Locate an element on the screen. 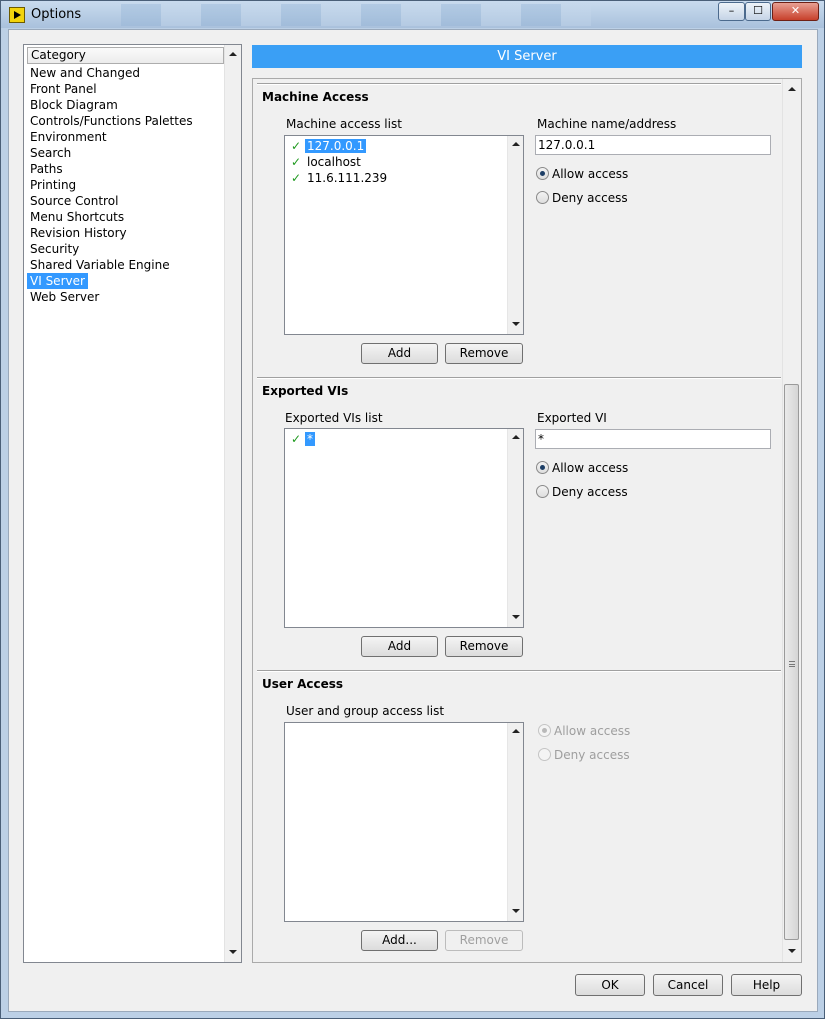 The image size is (825, 1019). category-item-source-control: Source Control is located at coordinates (74, 201).